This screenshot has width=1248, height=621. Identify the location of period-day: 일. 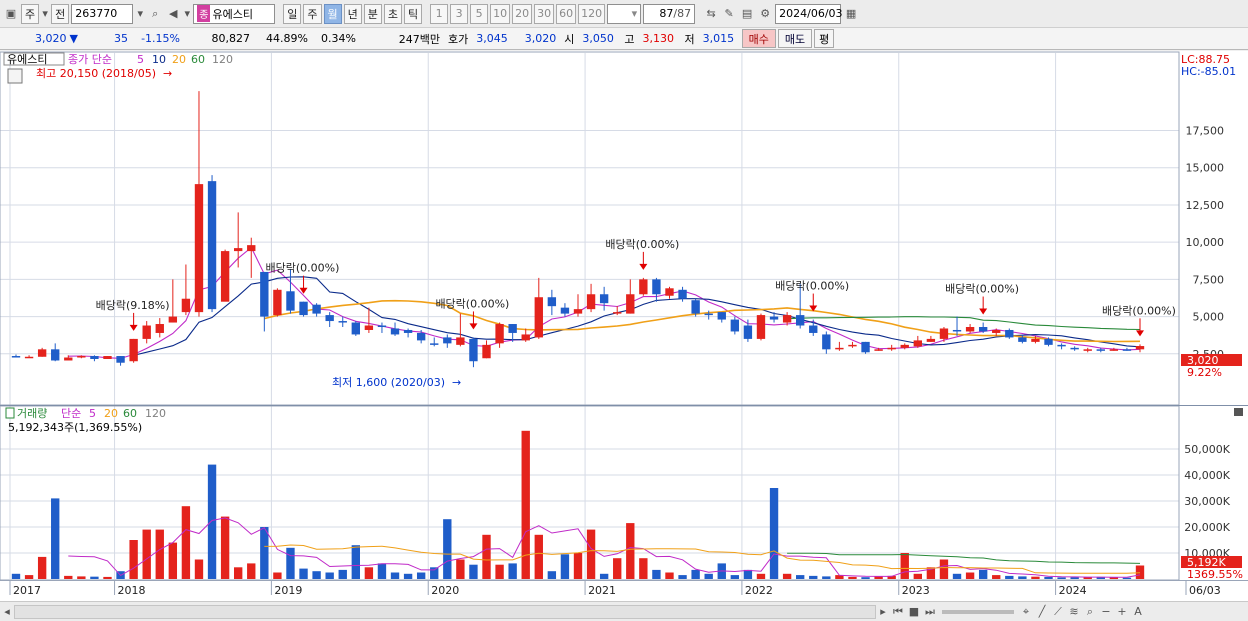
(292, 13).